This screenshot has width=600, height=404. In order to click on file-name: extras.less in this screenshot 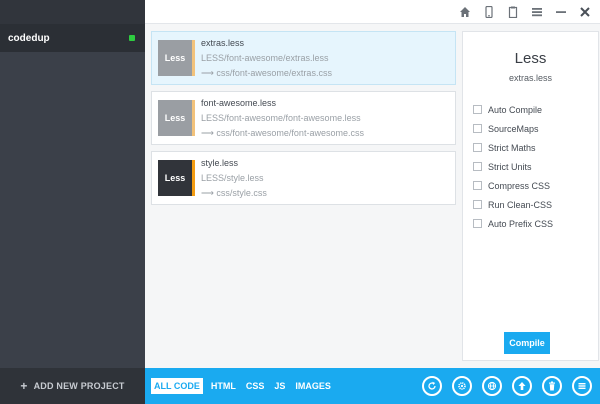, I will do `click(223, 43)`.